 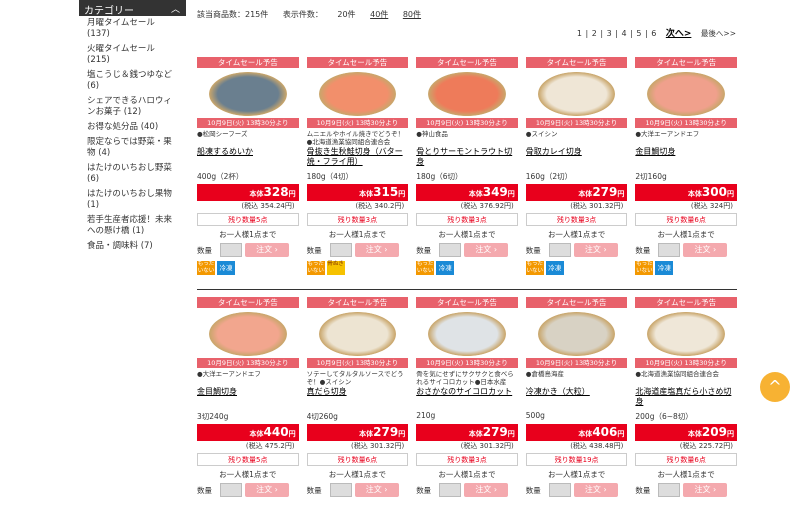 What do you see at coordinates (467, 157) in the screenshot?
I see `product-name-link: 骨とりサーモントラウト切身` at bounding box center [467, 157].